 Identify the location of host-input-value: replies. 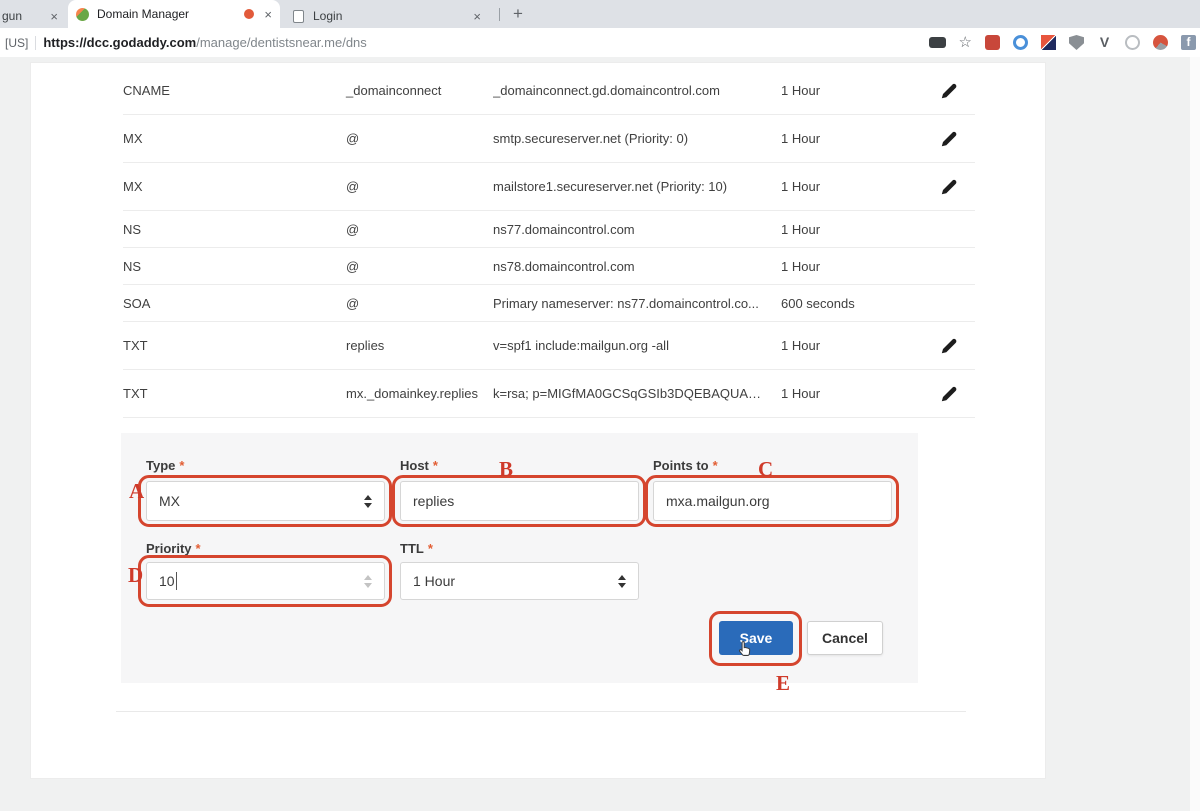
(434, 501).